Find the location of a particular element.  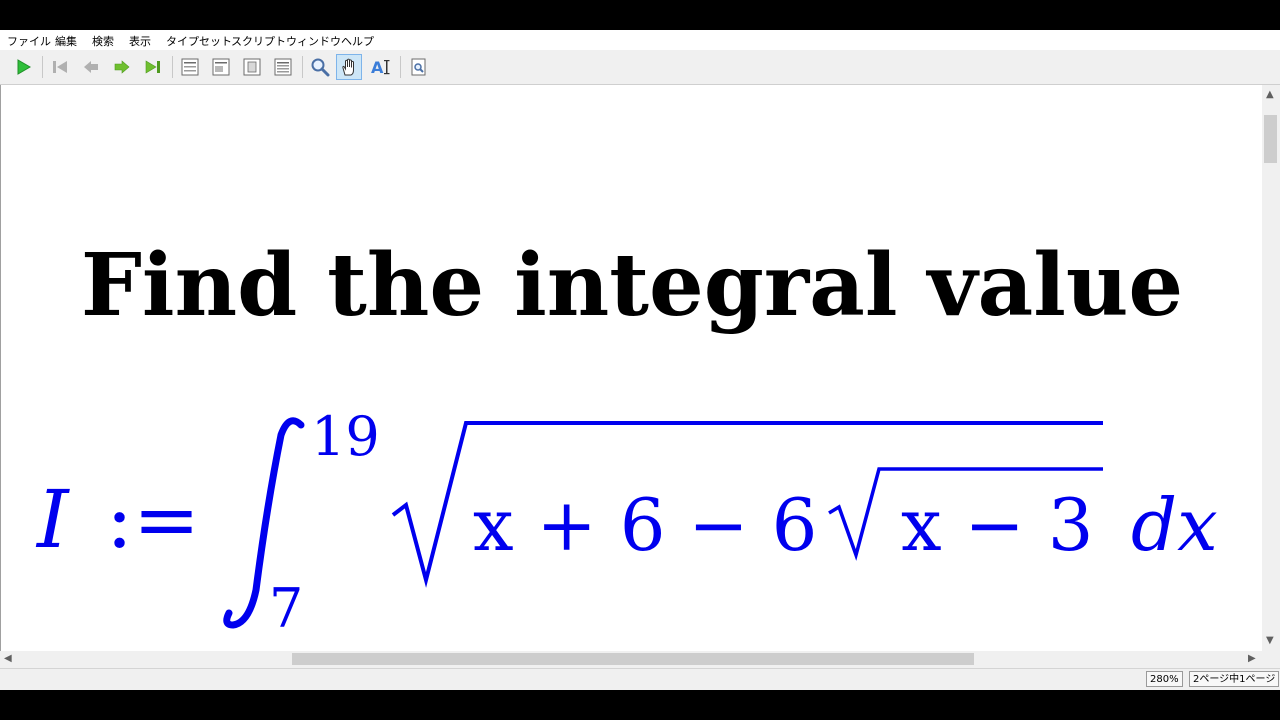

menu-search: 検索 is located at coordinates (103, 41).